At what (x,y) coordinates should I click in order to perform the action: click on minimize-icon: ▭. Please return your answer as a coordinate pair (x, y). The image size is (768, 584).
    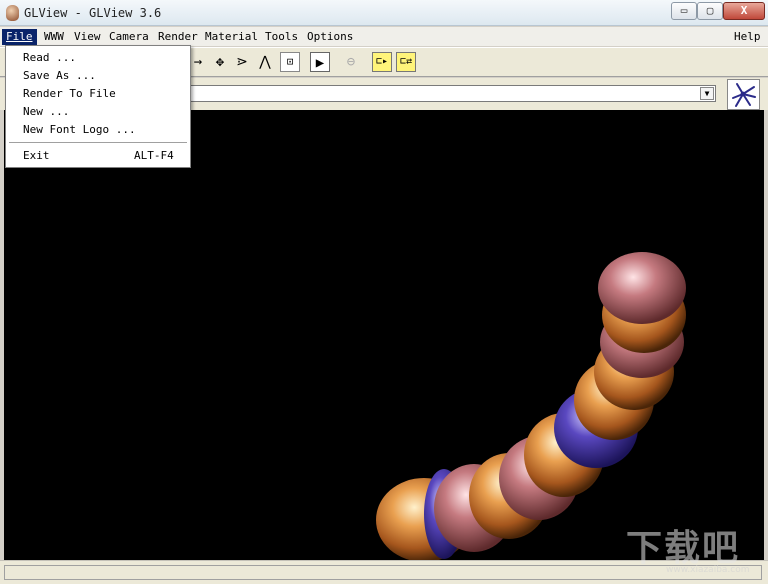
    Looking at the image, I should click on (684, 10).